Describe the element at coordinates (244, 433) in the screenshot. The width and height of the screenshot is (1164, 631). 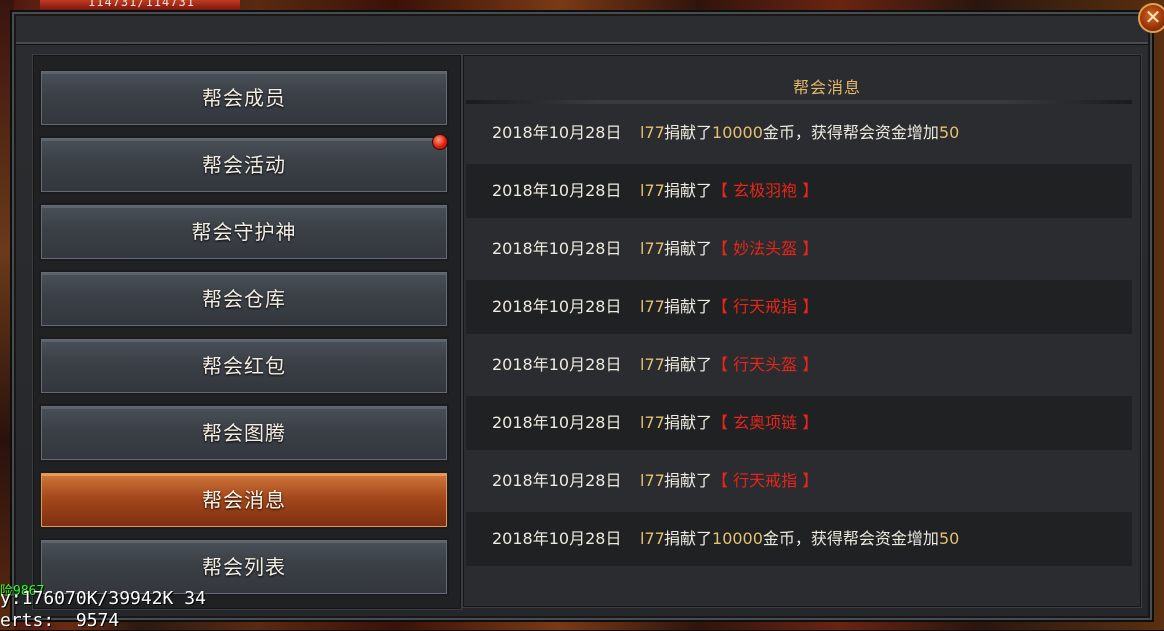
I see `nav-guild-totem-button: 帮会图腾` at that location.